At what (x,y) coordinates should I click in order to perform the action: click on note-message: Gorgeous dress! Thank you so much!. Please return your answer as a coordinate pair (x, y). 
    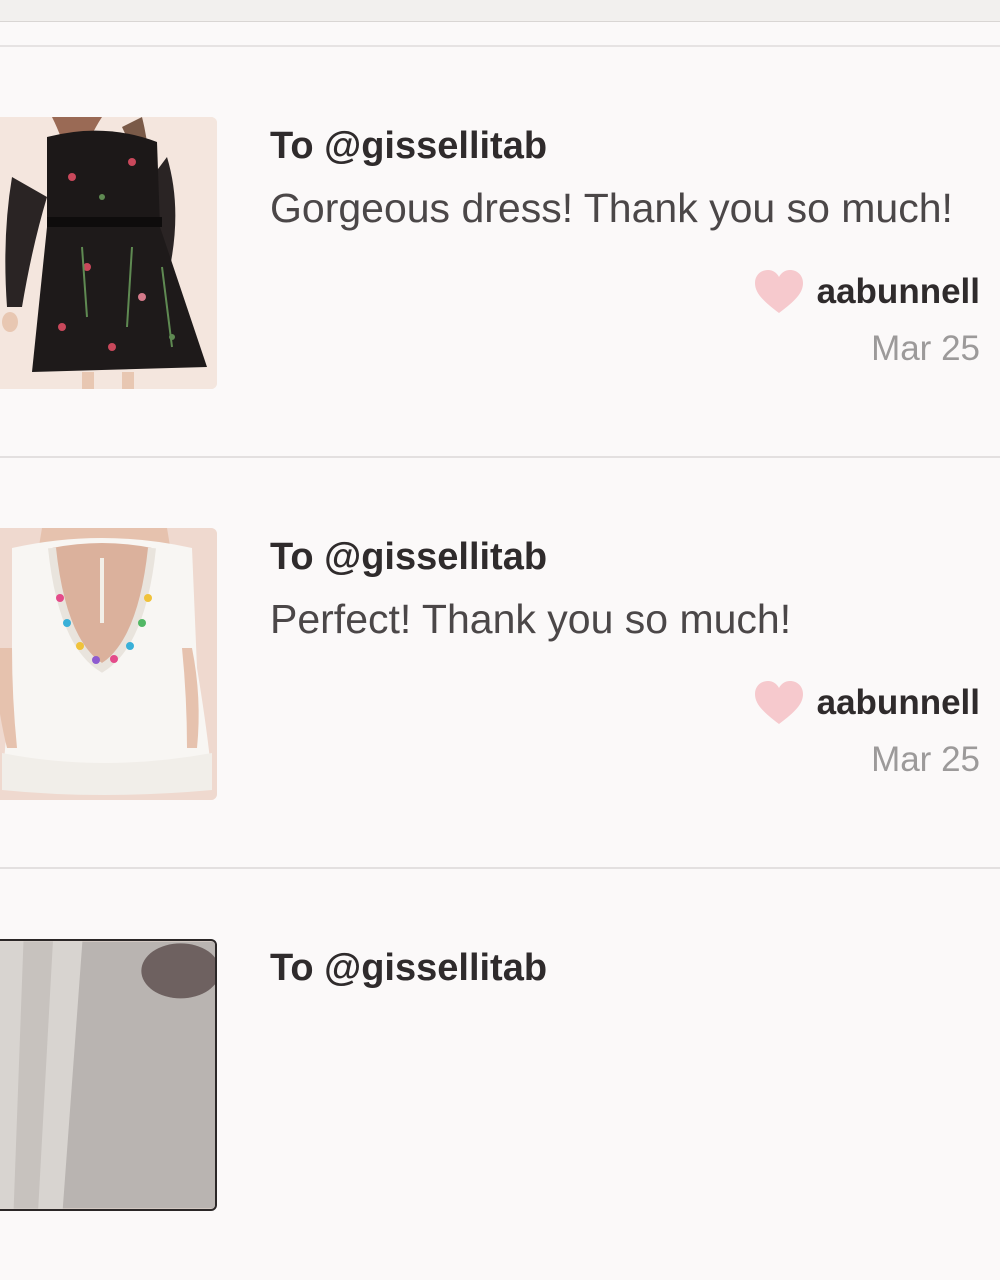
    Looking at the image, I should click on (611, 208).